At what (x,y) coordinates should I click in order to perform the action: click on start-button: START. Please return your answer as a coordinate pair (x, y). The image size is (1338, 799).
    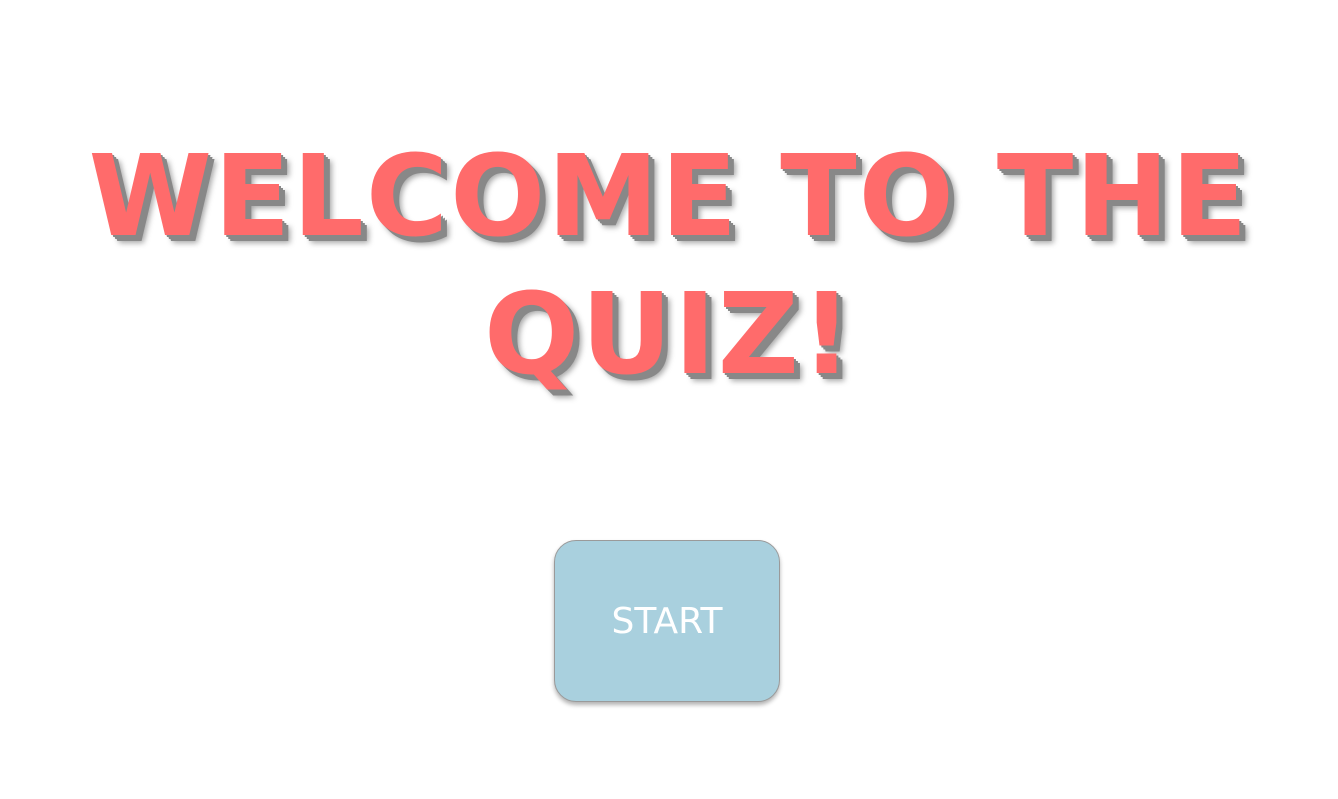
    Looking at the image, I should click on (667, 621).